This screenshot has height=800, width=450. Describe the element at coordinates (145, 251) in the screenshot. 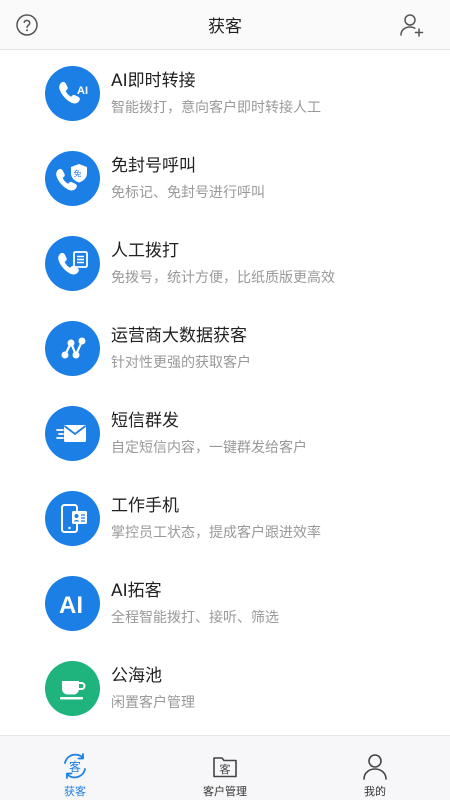

I see `item-title: 人工拨打` at that location.